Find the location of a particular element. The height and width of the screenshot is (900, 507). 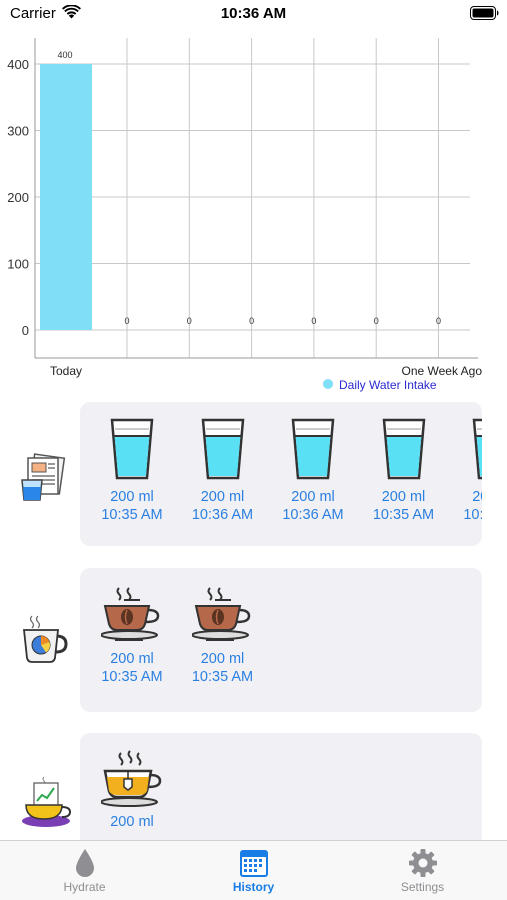

gear-icon is located at coordinates (422, 863).